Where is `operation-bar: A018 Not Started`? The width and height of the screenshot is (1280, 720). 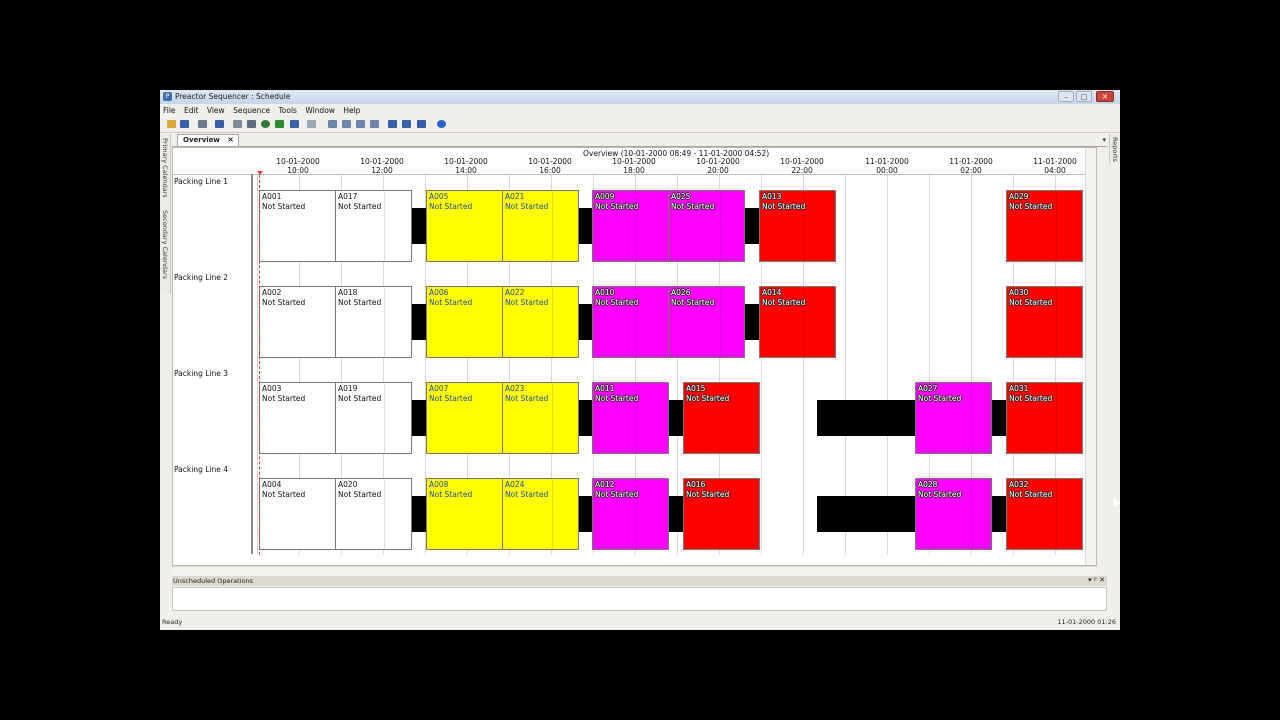
operation-bar: A018 Not Started is located at coordinates (373, 322).